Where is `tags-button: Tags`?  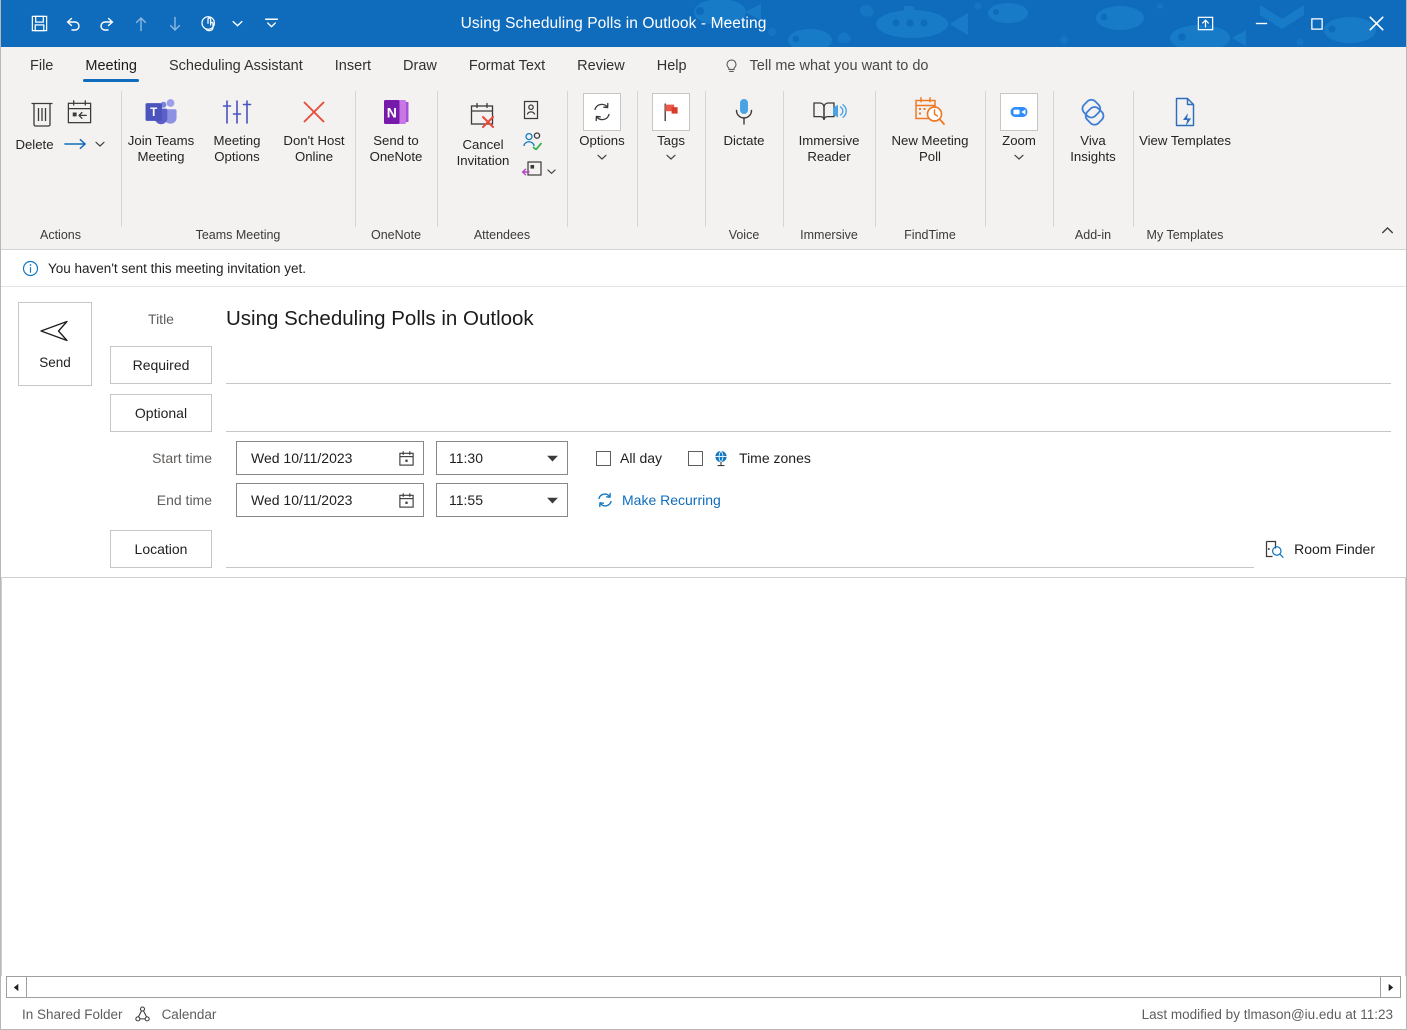
tags-button: Tags is located at coordinates (671, 129).